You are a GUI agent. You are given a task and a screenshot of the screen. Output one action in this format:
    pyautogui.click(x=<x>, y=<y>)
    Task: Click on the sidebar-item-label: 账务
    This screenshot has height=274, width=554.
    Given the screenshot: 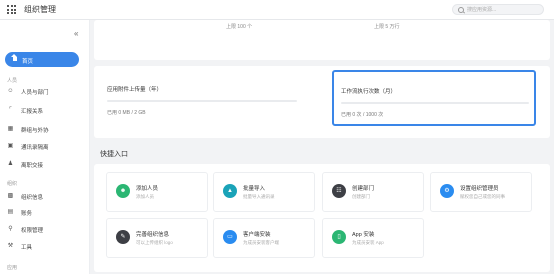 What is the action you would take?
    pyautogui.click(x=27, y=214)
    